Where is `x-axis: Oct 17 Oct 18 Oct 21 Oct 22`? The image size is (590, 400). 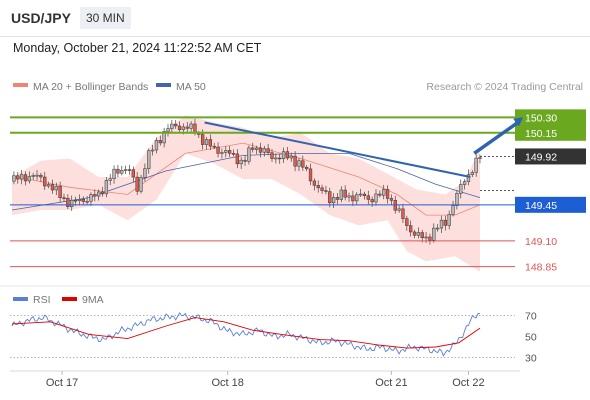 x-axis: Oct 17 Oct 18 Oct 21 Oct 22 is located at coordinates (265, 380).